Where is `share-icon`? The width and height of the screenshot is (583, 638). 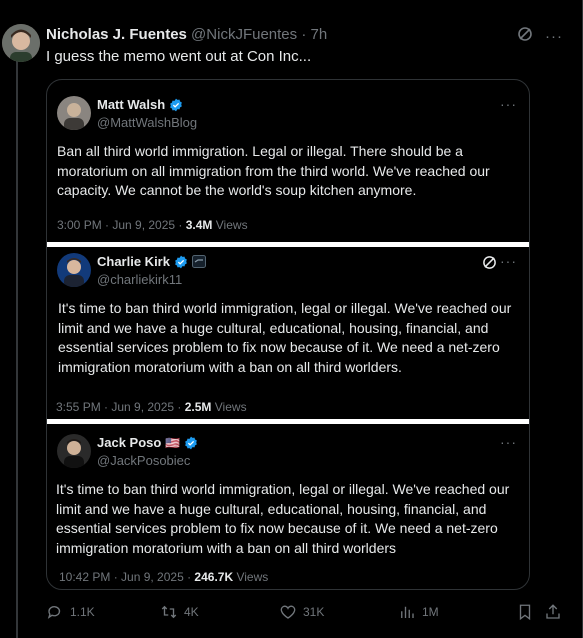 share-icon is located at coordinates (553, 611).